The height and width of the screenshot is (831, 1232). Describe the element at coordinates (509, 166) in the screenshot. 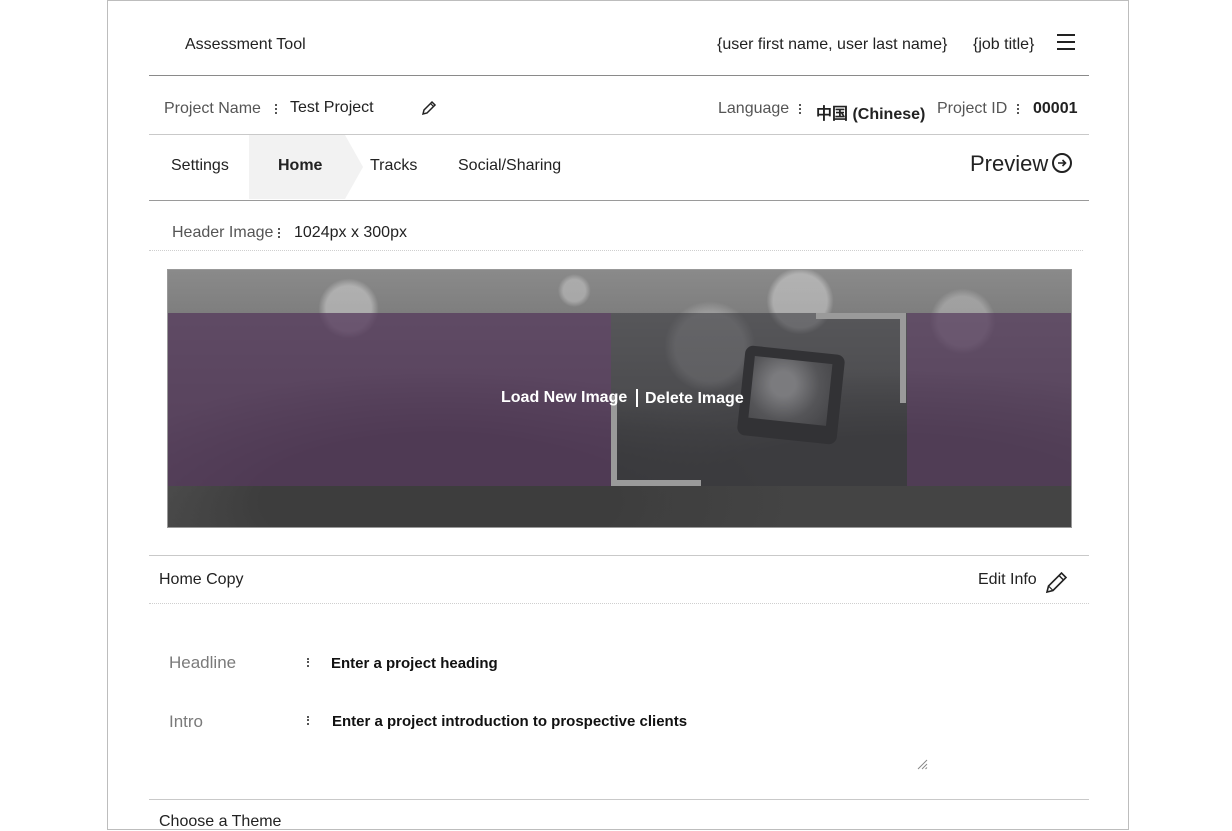

I see `tab-social-sharing: Social/Sharing` at that location.